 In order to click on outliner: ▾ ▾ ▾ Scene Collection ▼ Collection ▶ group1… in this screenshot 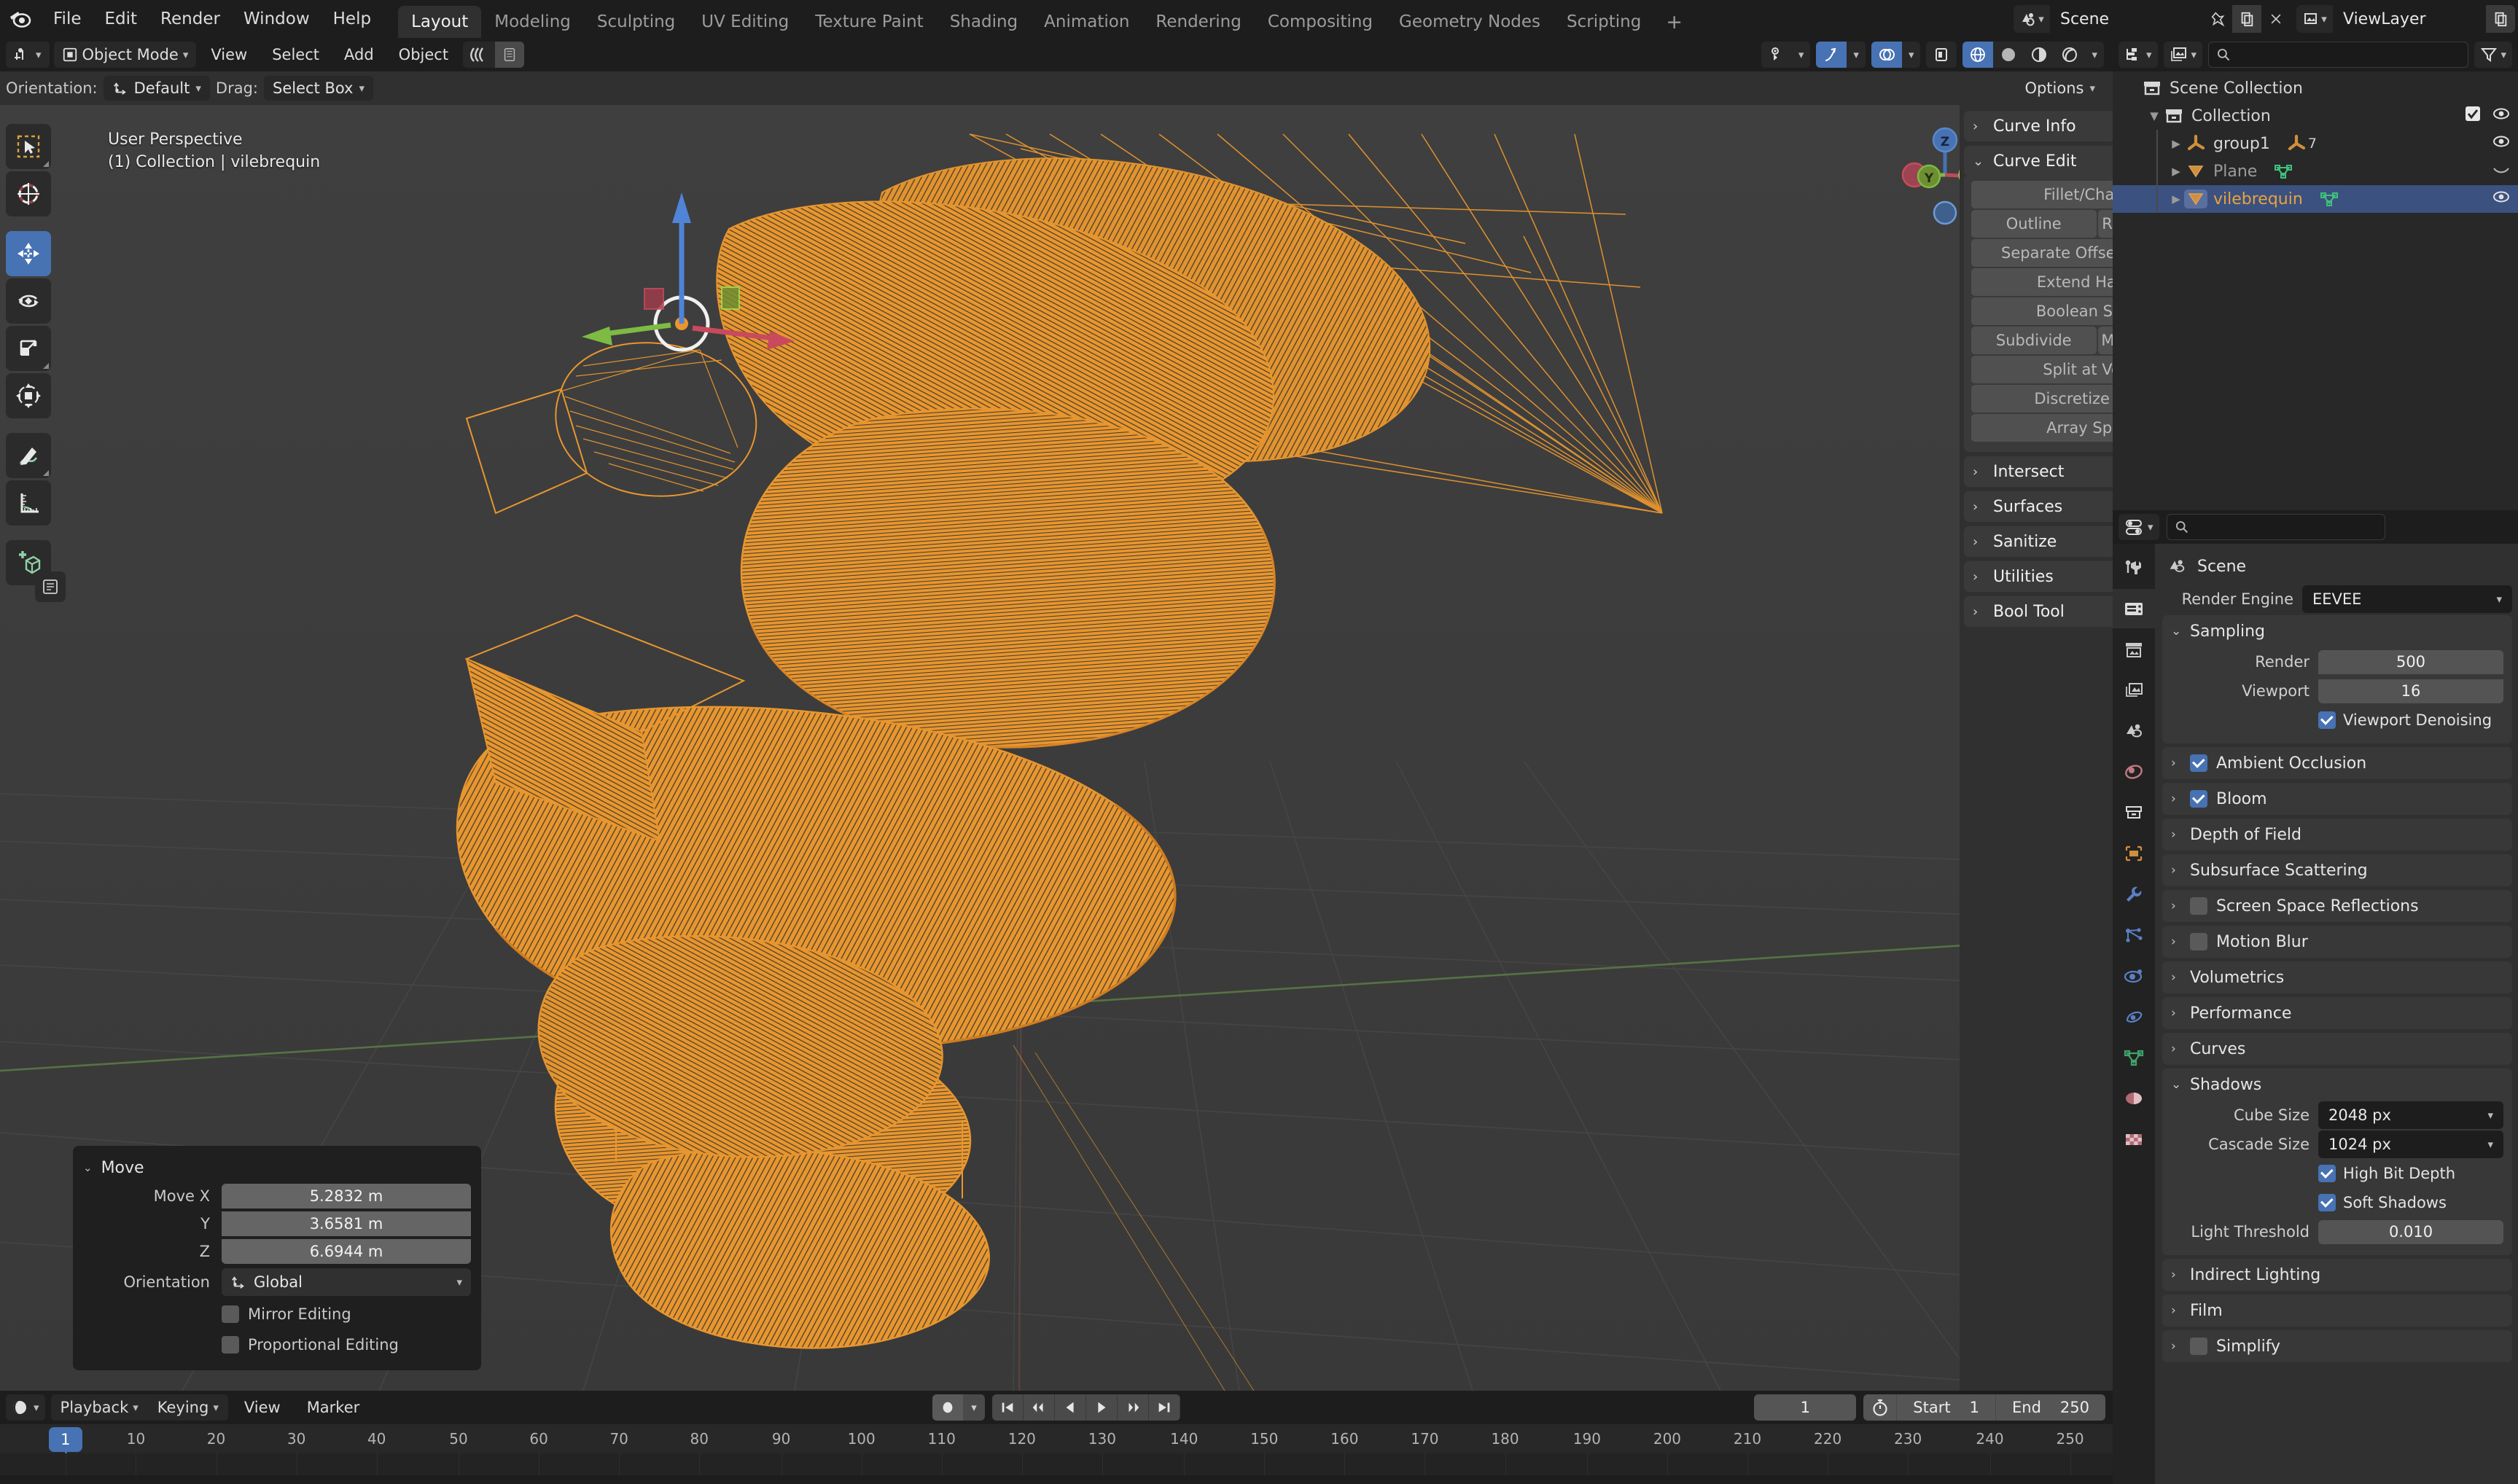, I will do `click(2315, 274)`.